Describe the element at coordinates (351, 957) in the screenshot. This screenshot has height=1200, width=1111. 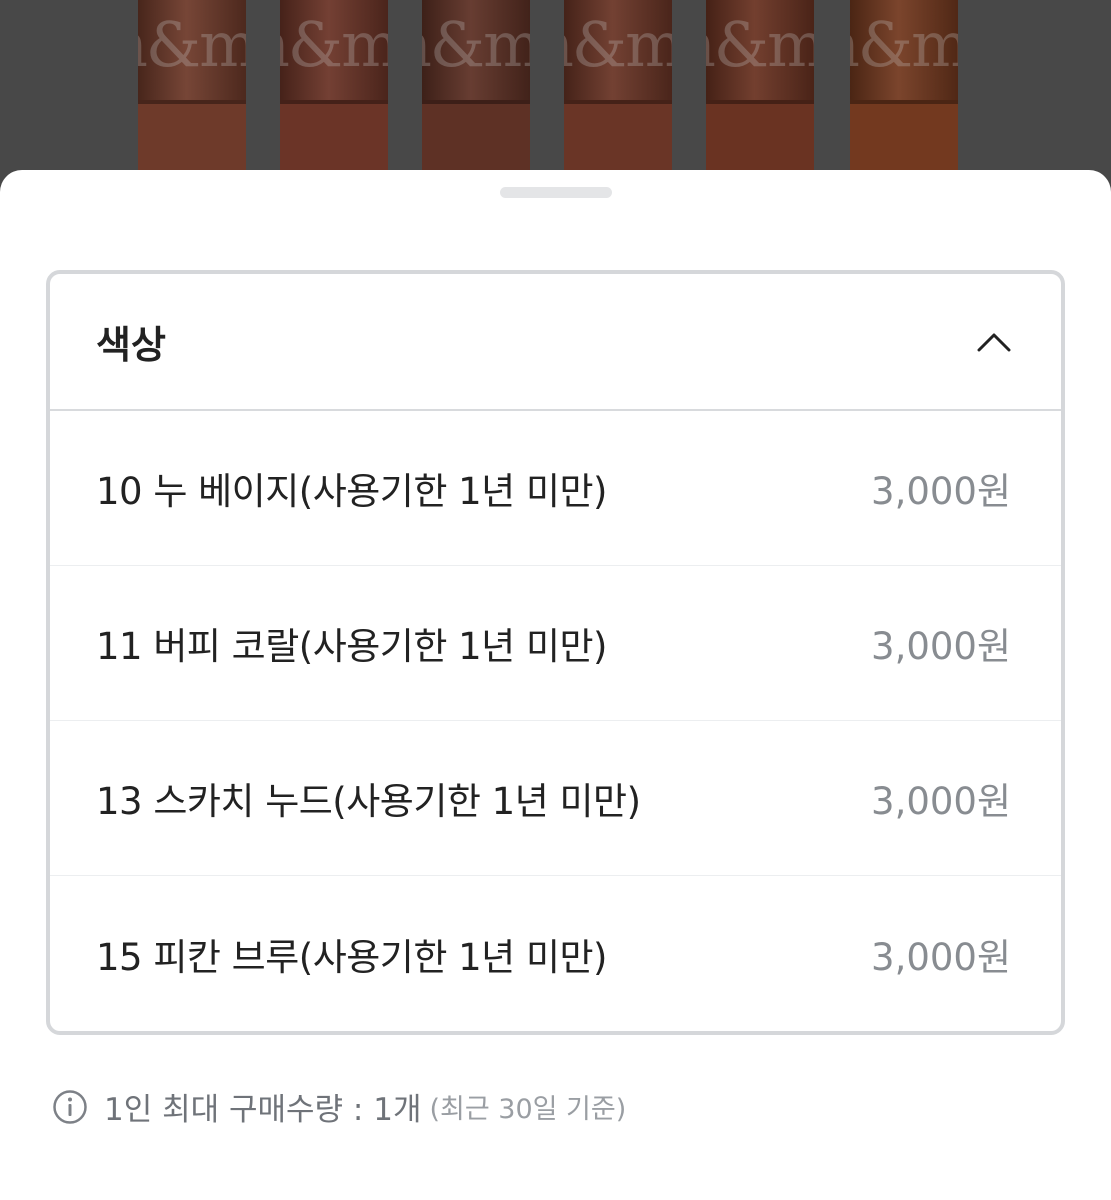
I see `option-item-name: 15 피칸 브루(사용기한 1년 미만)` at that location.